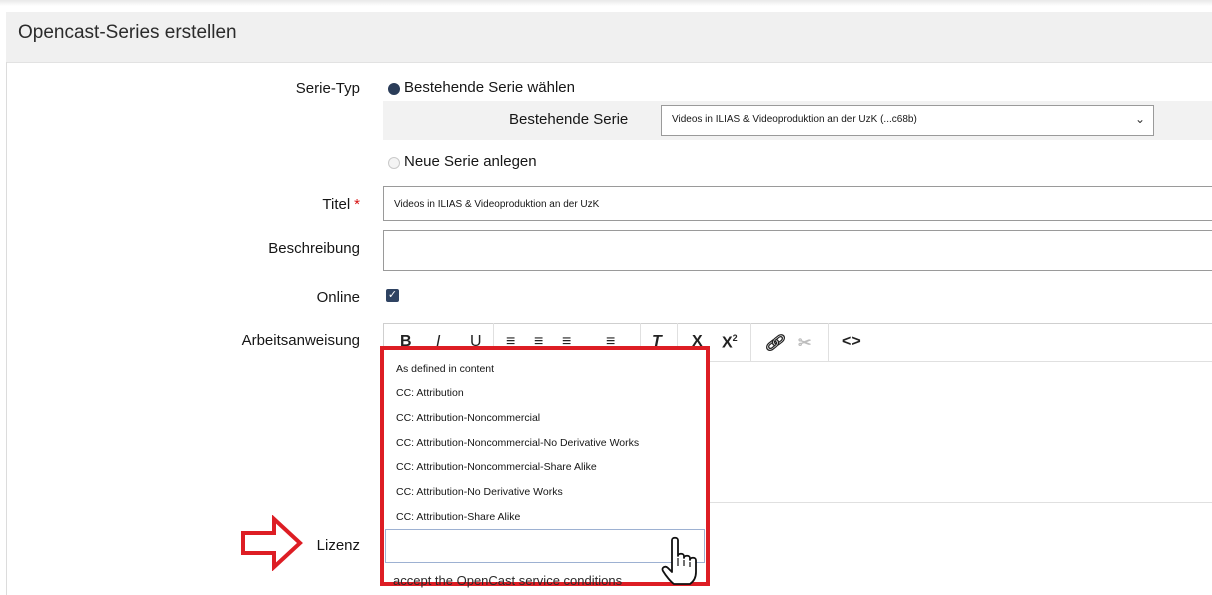 The image size is (1212, 595). What do you see at coordinates (127, 32) in the screenshot?
I see `page-title: Opencast-Series erstellen` at bounding box center [127, 32].